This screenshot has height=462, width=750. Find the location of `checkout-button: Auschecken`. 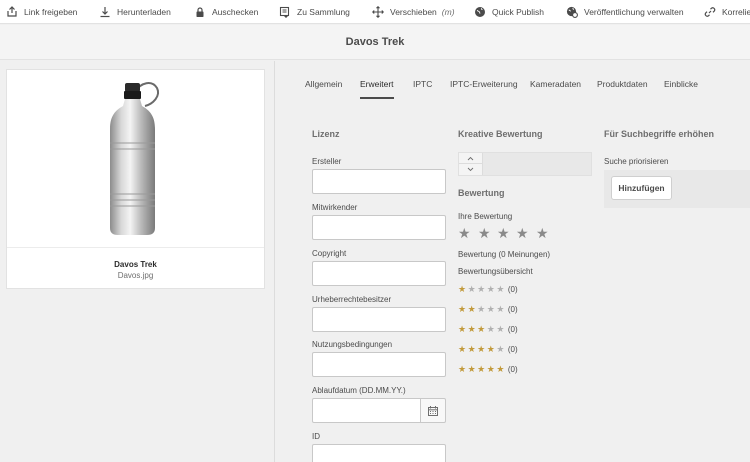

checkout-button: Auschecken is located at coordinates (226, 12).